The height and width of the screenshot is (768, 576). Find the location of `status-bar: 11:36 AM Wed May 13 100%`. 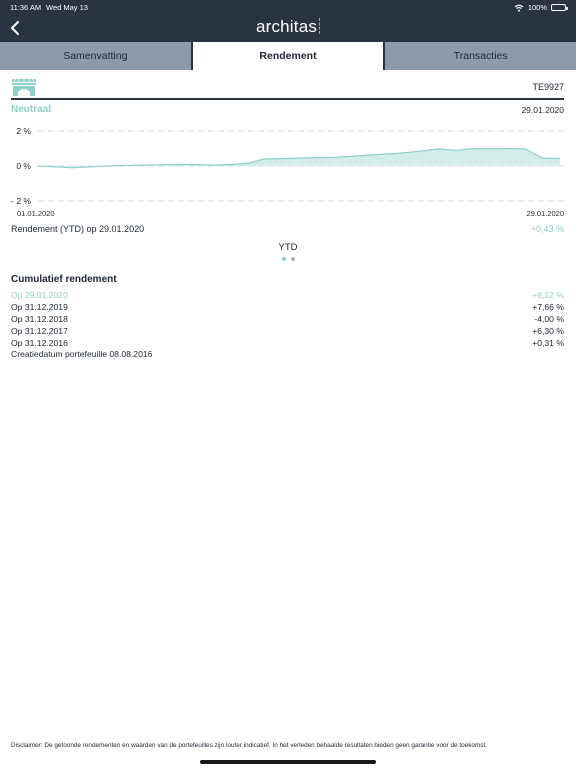

status-bar: 11:36 AM Wed May 13 100% is located at coordinates (288, 7).